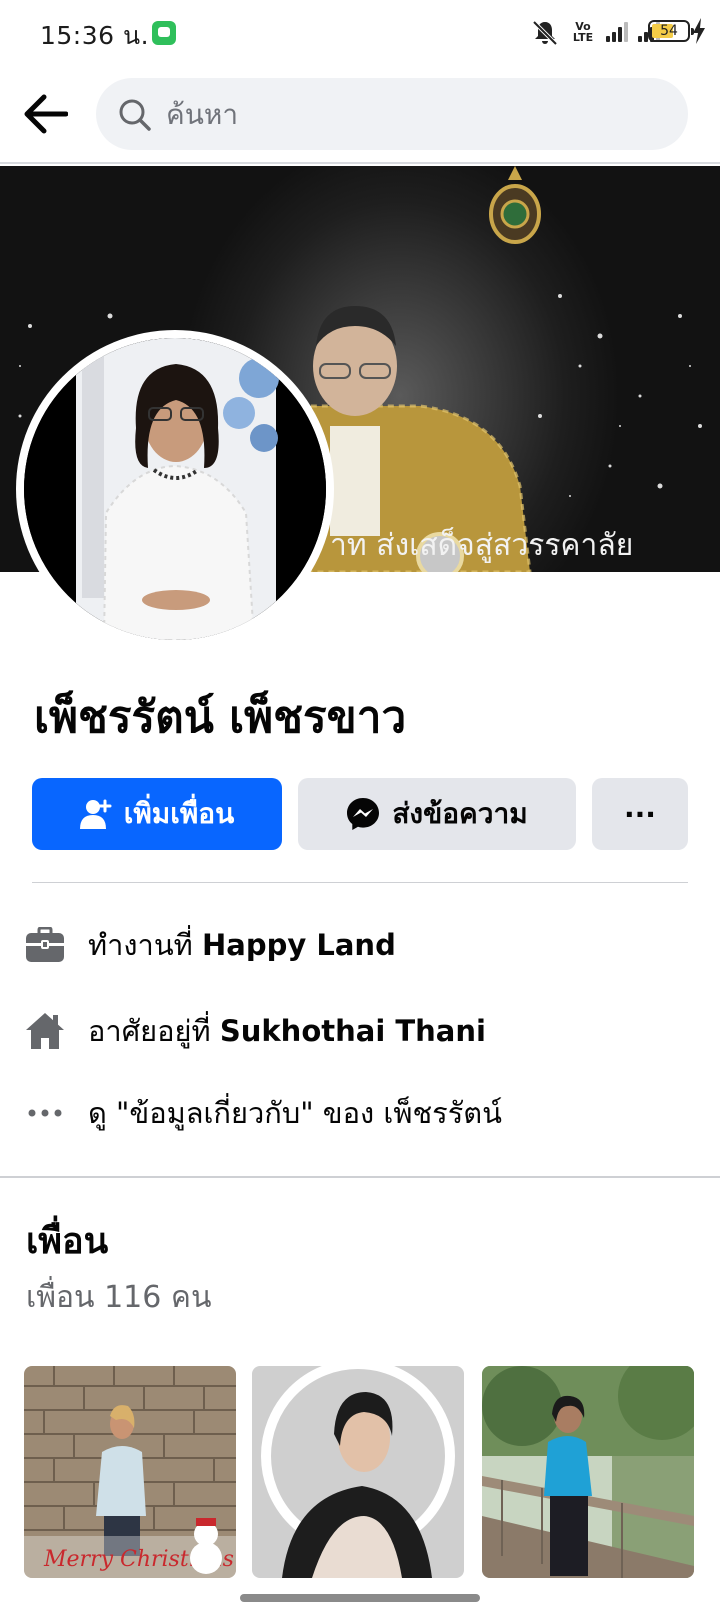  Describe the element at coordinates (360, 33) in the screenshot. I see `status-bar: 15:36 น. Vo LTE 54` at that location.